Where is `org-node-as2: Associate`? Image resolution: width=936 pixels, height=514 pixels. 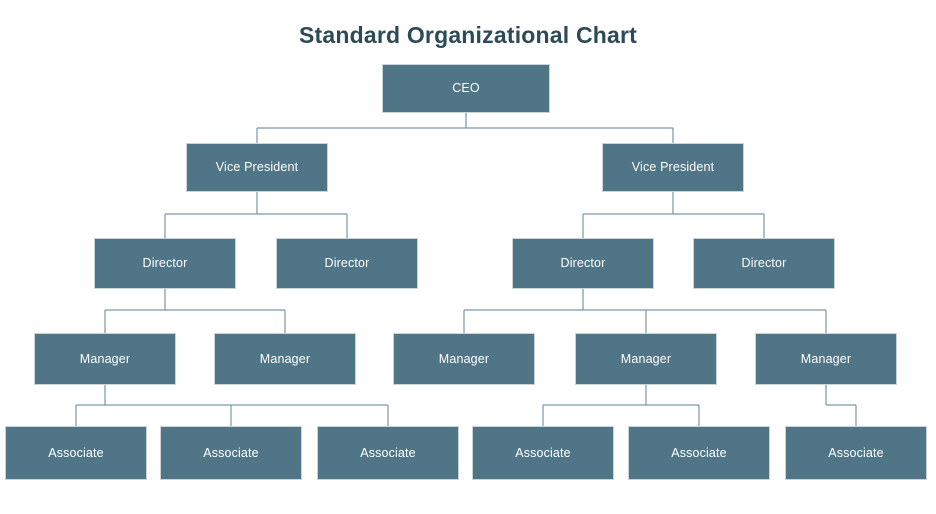
org-node-as2: Associate is located at coordinates (231, 453).